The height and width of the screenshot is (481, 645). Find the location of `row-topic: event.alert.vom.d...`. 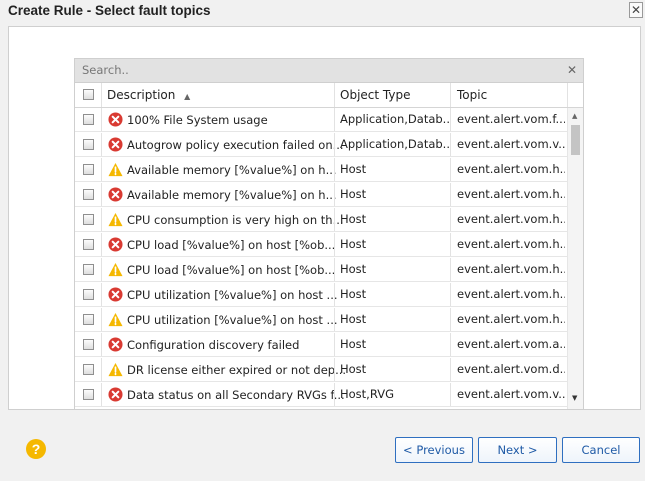

row-topic: event.alert.vom.d... is located at coordinates (511, 369).